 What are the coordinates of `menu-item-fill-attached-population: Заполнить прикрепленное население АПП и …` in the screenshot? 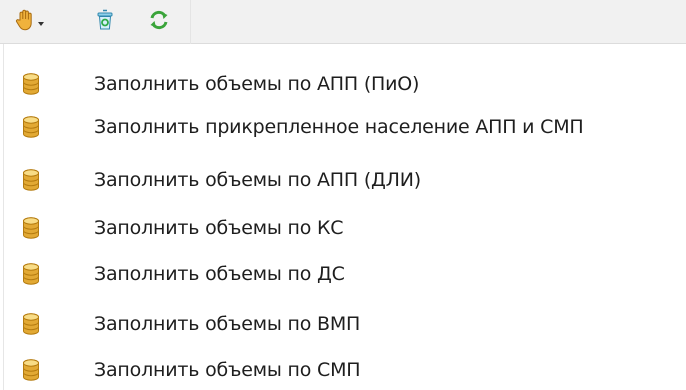 It's located at (347, 127).